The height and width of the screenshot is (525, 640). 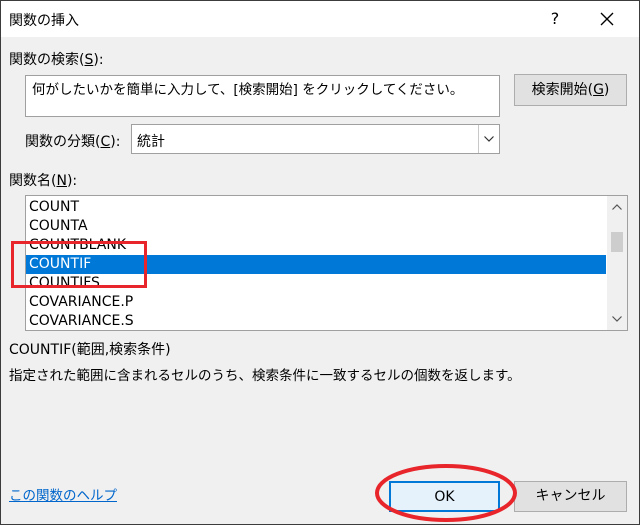 What do you see at coordinates (320, 19) in the screenshot?
I see `title-bar: 関数の挿入 ?` at bounding box center [320, 19].